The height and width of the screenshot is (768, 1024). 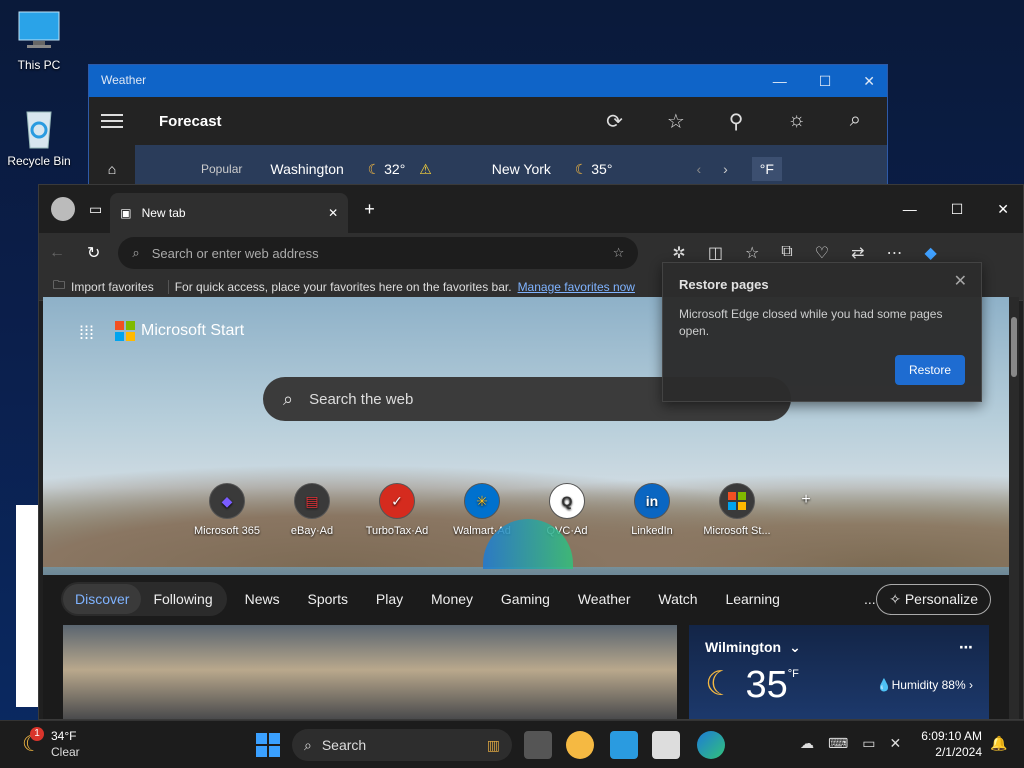 I want to click on refresh-icon: ↻, so click(x=93, y=253).